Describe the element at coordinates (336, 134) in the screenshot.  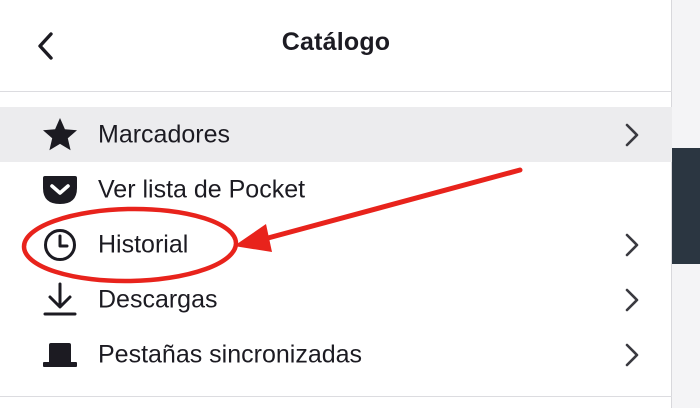
I see `menu-item-marcadores: Marcadores` at that location.